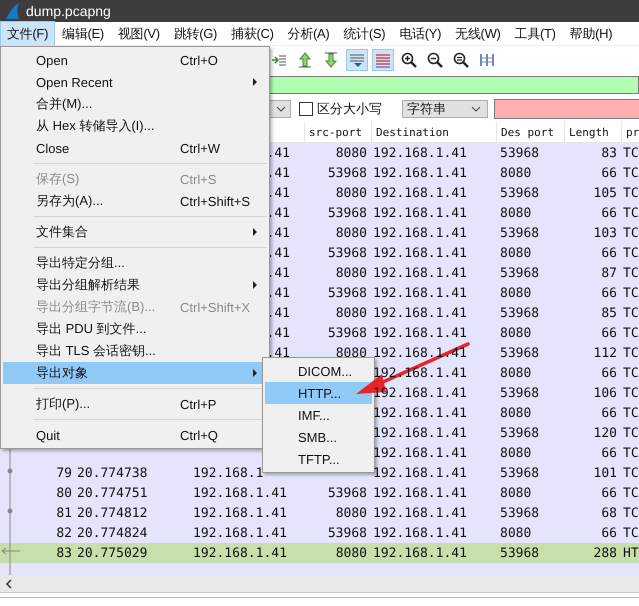 Image resolution: width=639 pixels, height=606 pixels. I want to click on menu-item-label: Open Recent, so click(74, 82).